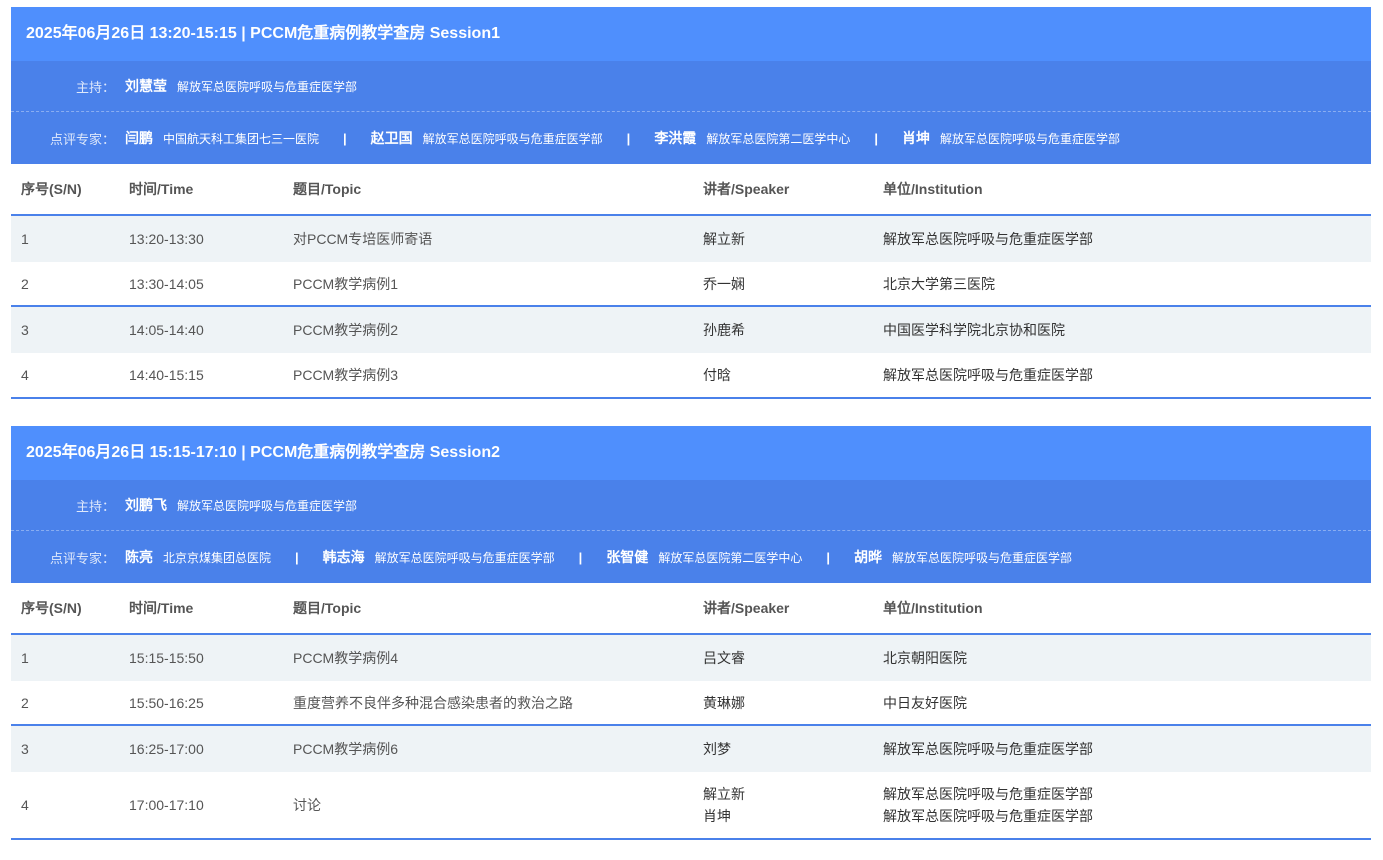 This screenshot has height=860, width=1383. What do you see at coordinates (939, 283) in the screenshot?
I see `cell-institution: 北京大学第三医院` at bounding box center [939, 283].